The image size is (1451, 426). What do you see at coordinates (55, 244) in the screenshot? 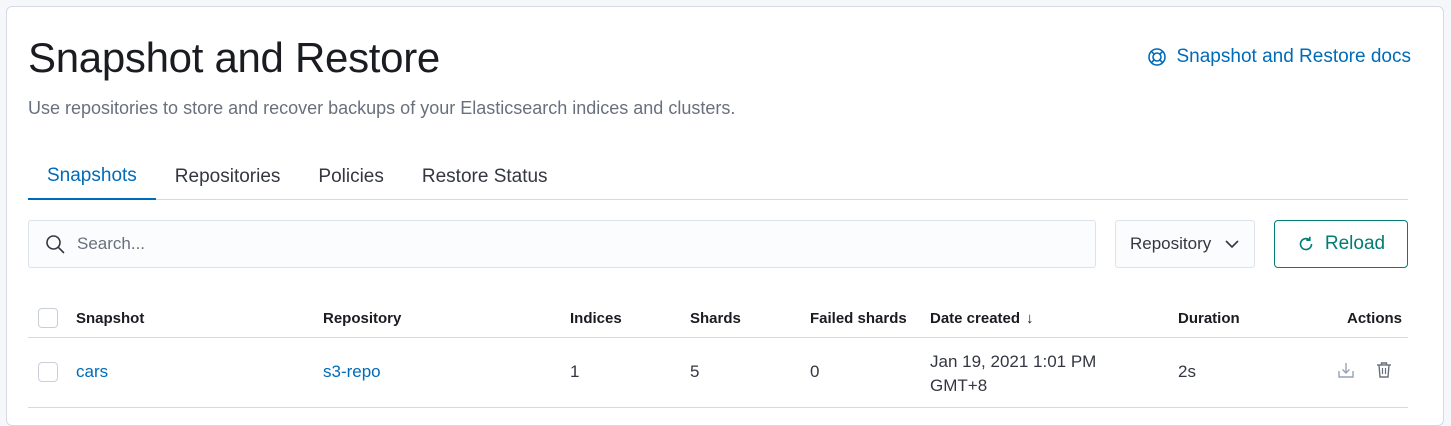
I see `search-icon` at bounding box center [55, 244].